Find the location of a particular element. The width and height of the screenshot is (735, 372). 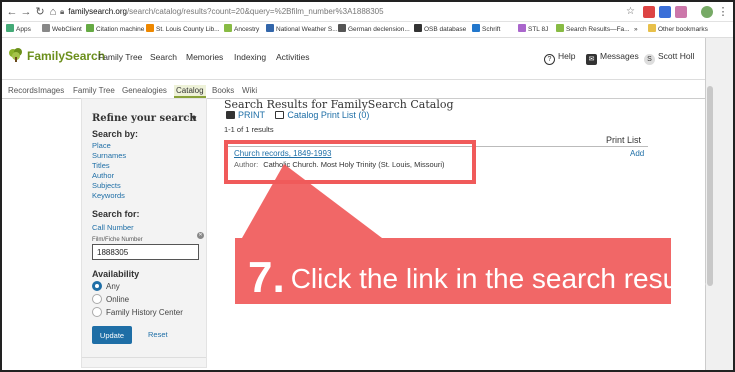

search-by-author: Author is located at coordinates (103, 175).